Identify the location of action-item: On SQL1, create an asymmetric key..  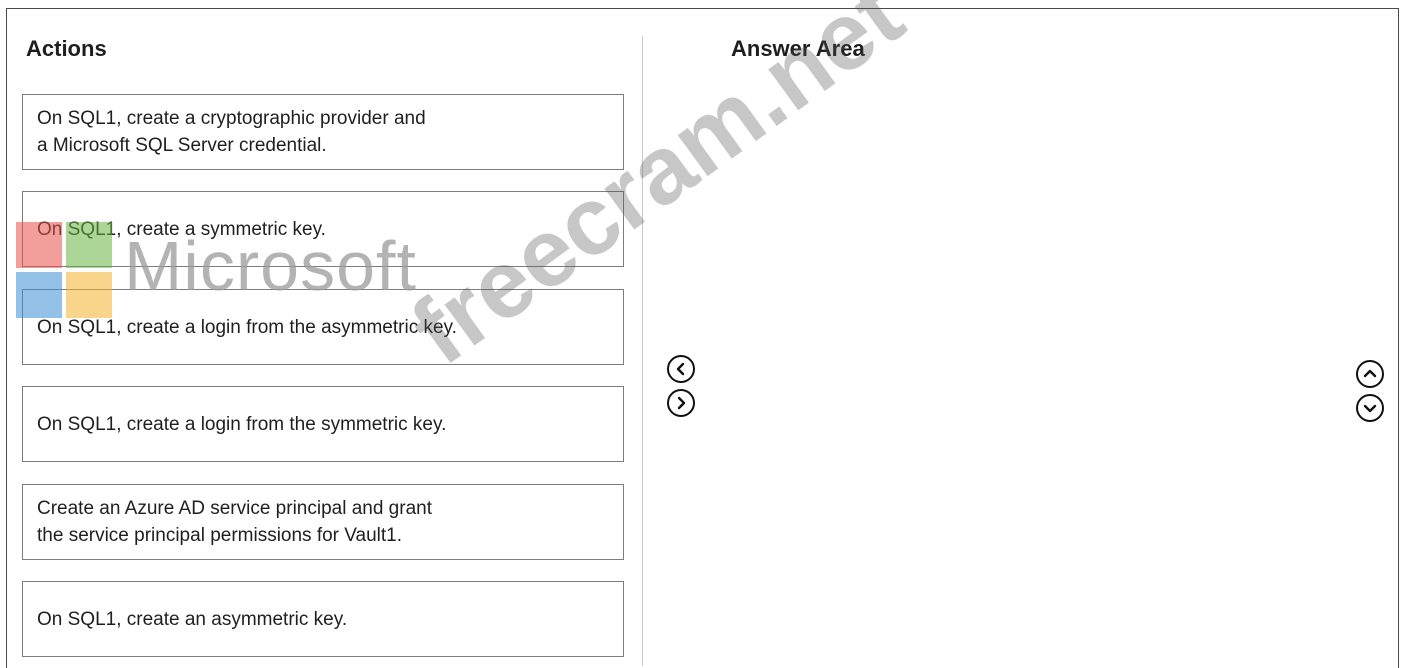
(323, 619).